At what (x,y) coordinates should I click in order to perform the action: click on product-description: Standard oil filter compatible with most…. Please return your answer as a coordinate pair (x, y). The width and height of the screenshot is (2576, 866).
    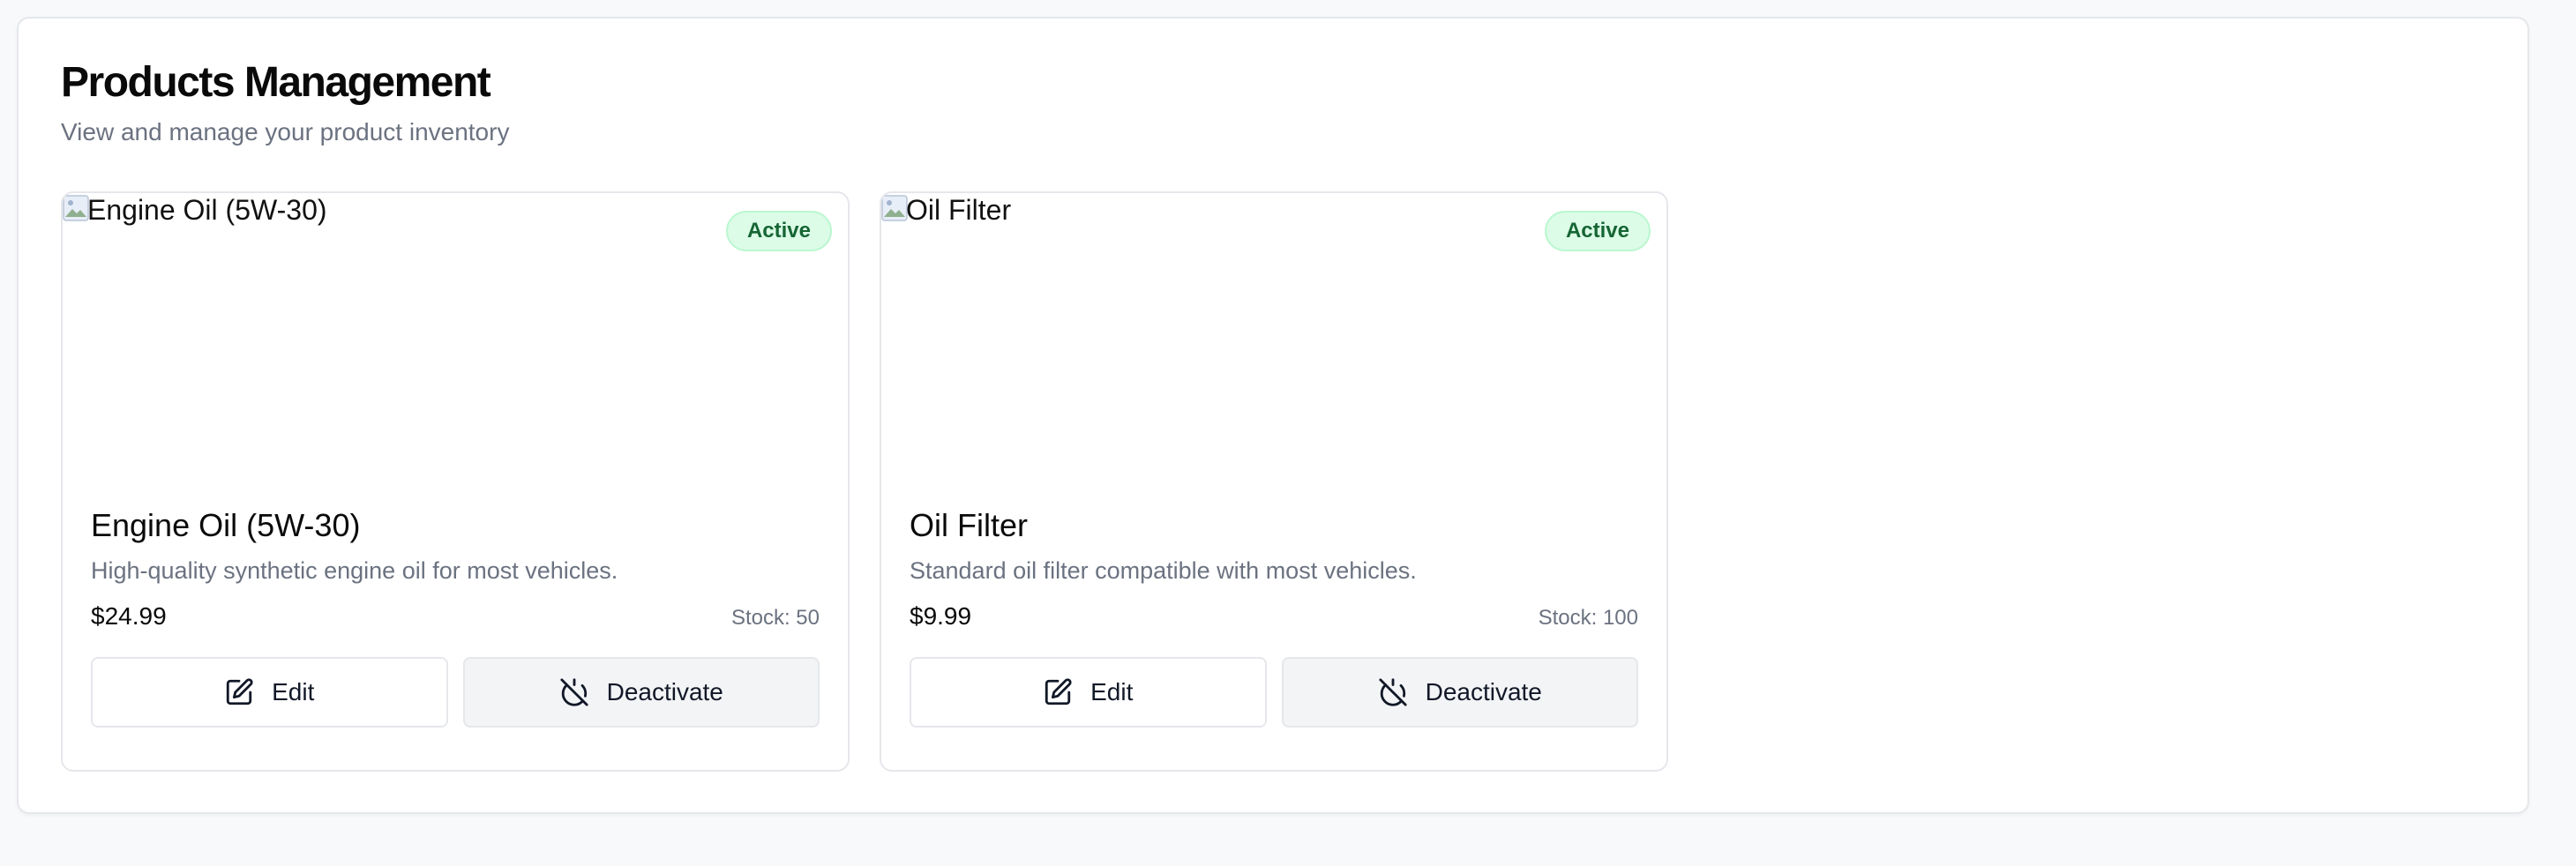
    Looking at the image, I should click on (1164, 570).